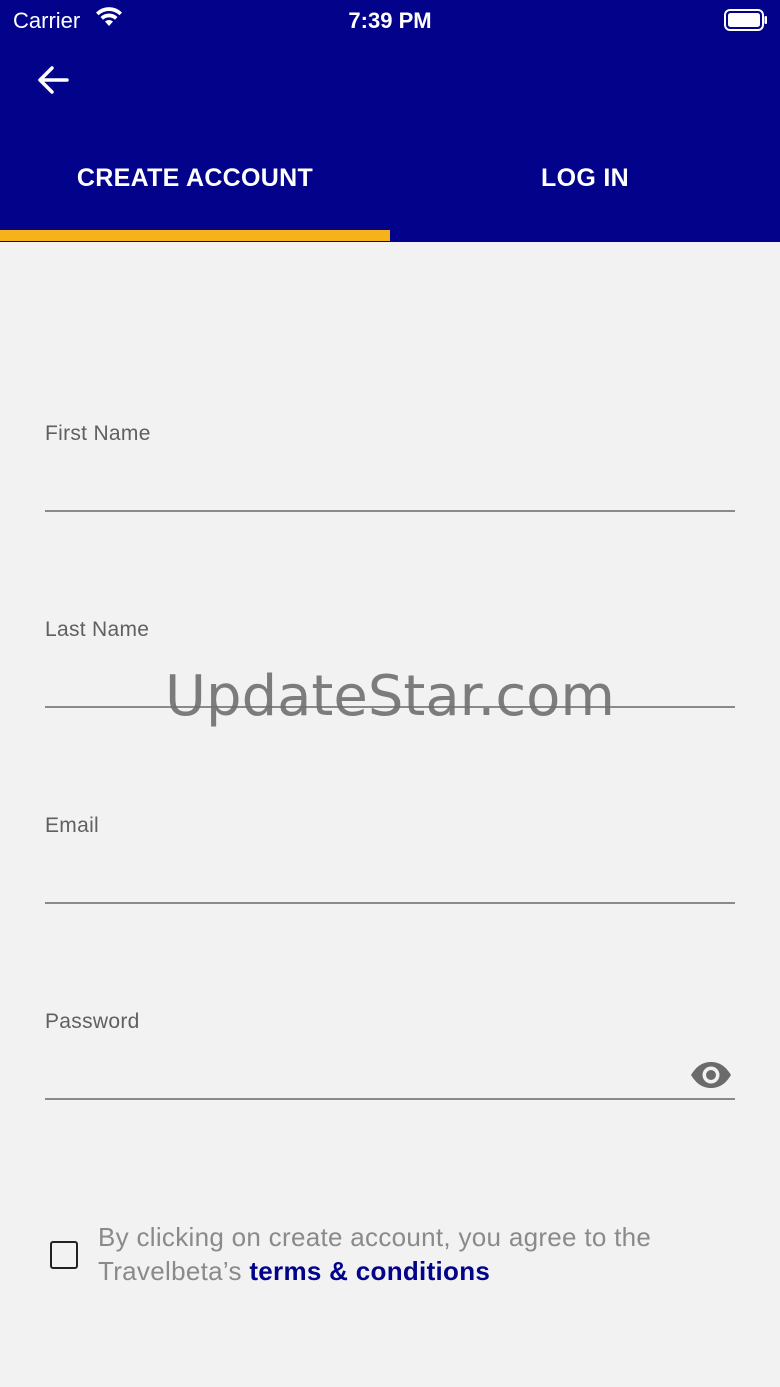  I want to click on tab-create-account: CREATE ACCOUNT, so click(195, 191).